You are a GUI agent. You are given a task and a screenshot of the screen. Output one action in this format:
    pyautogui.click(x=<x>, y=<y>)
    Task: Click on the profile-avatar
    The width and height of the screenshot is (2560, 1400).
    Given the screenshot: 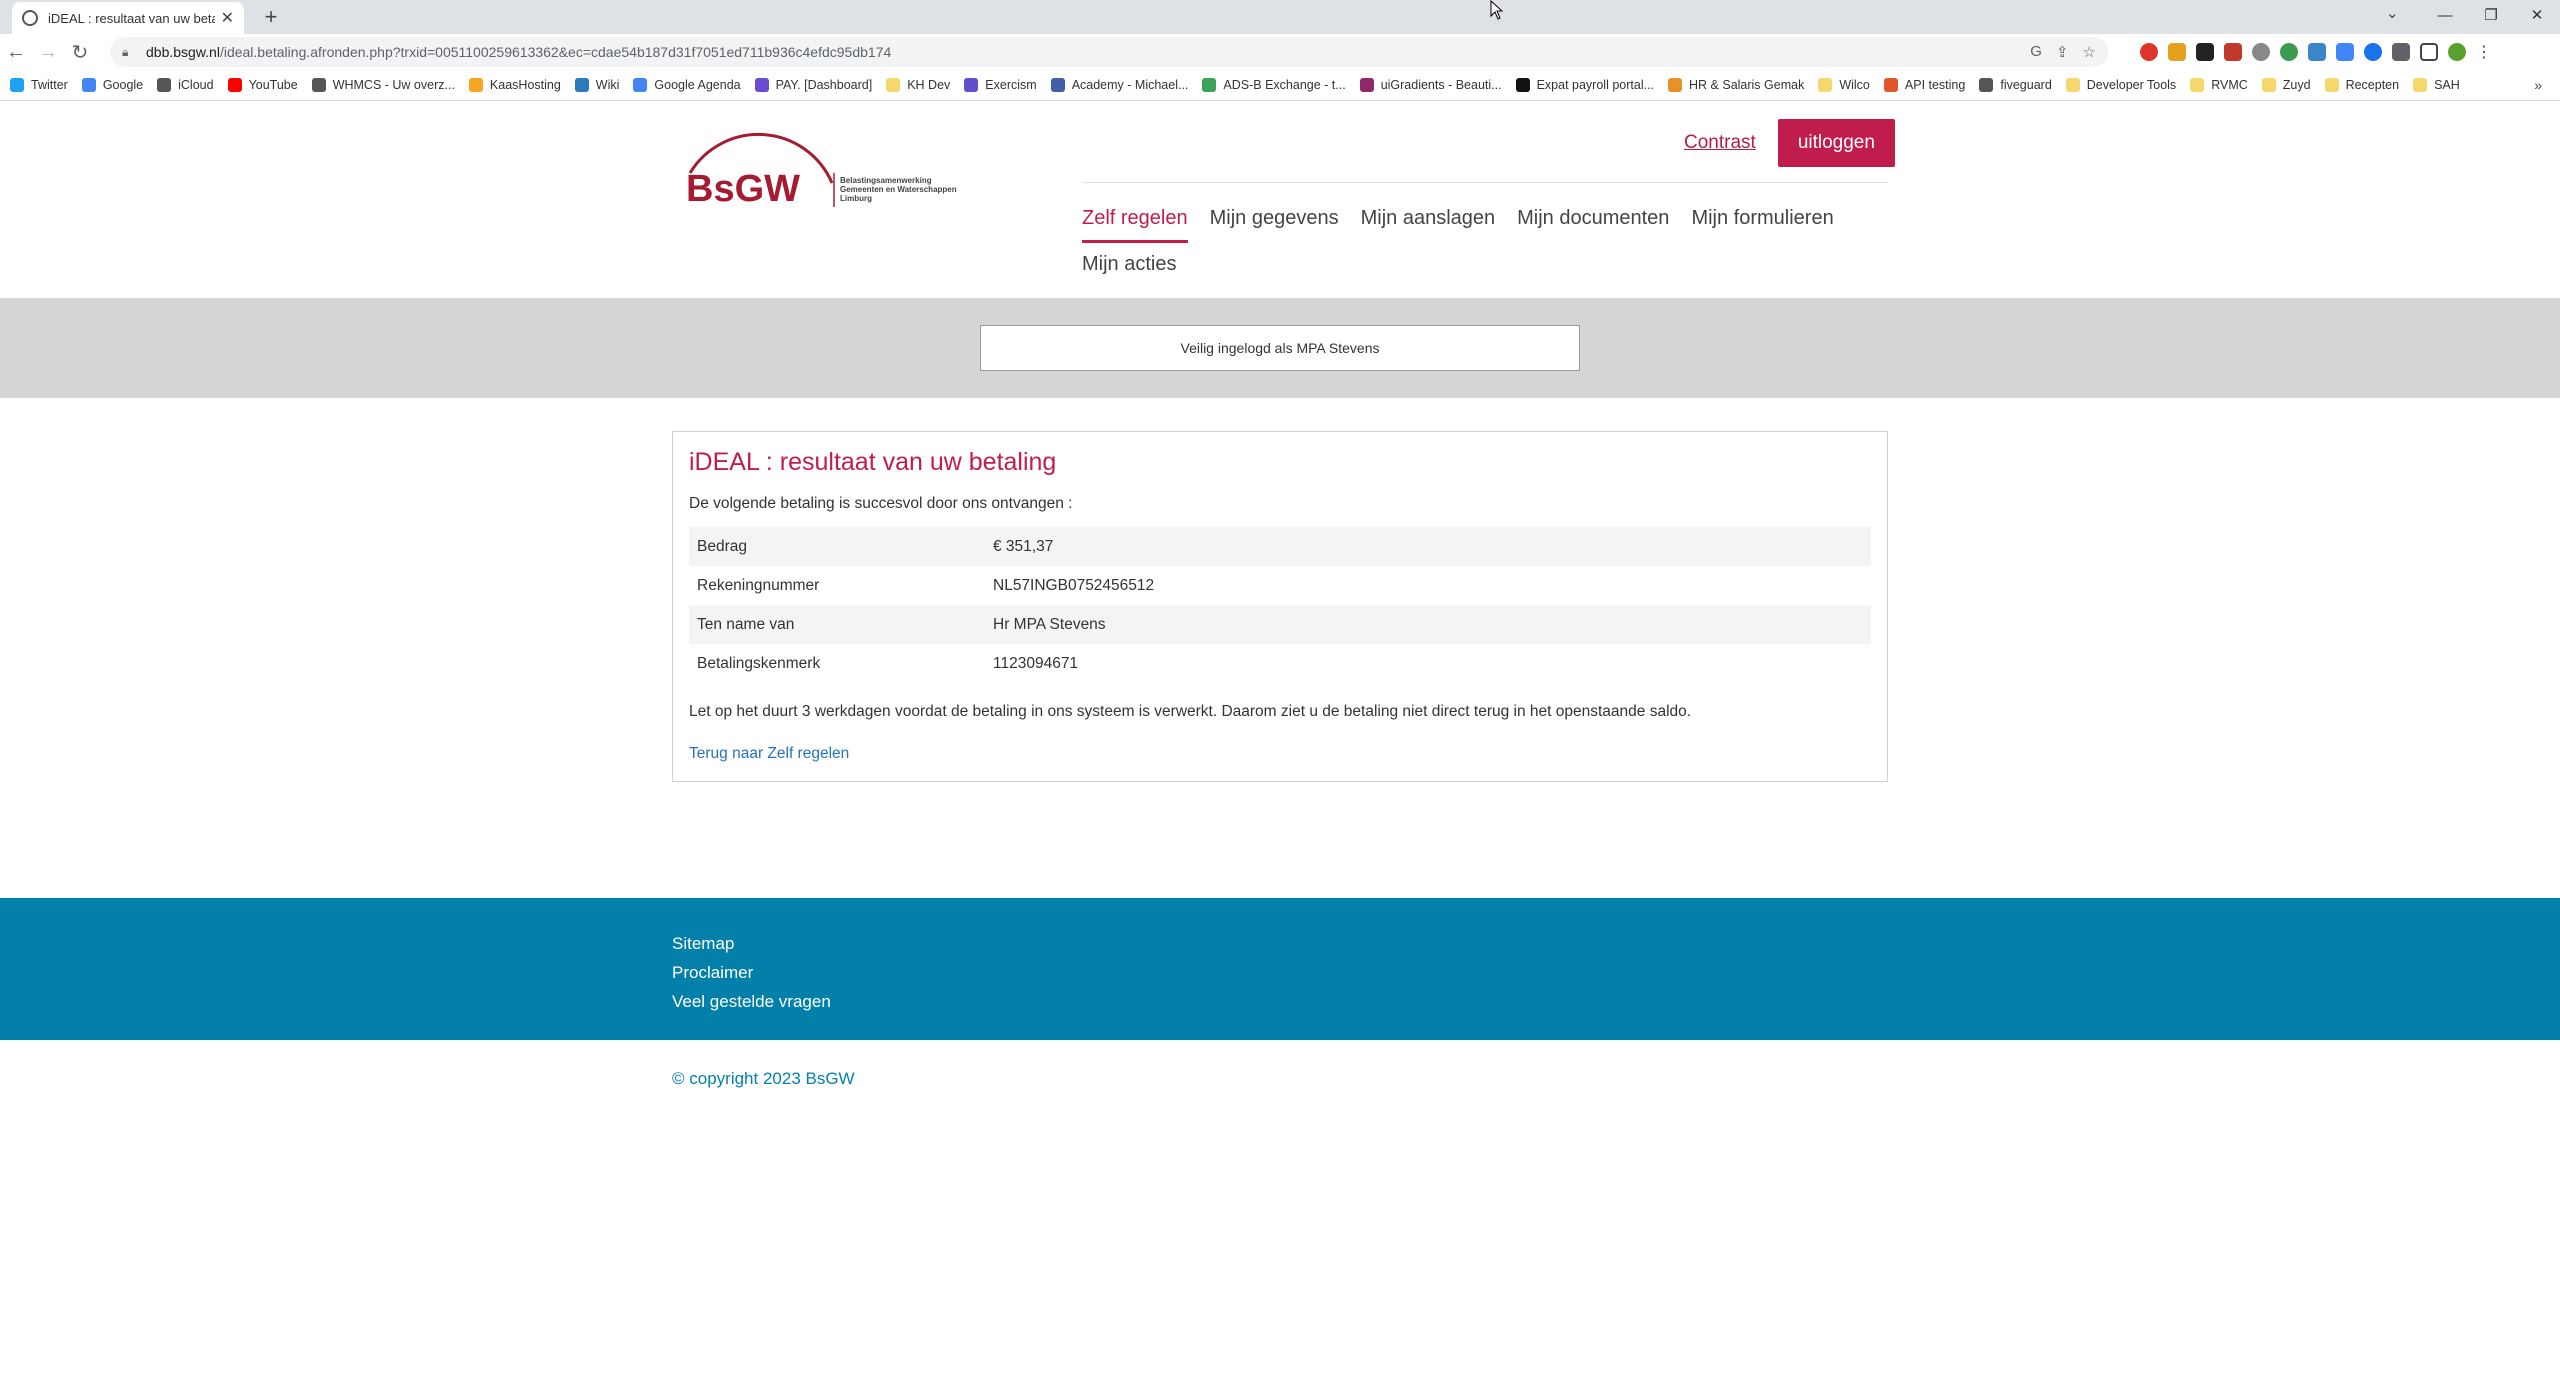 What is the action you would take?
    pyautogui.click(x=2457, y=52)
    